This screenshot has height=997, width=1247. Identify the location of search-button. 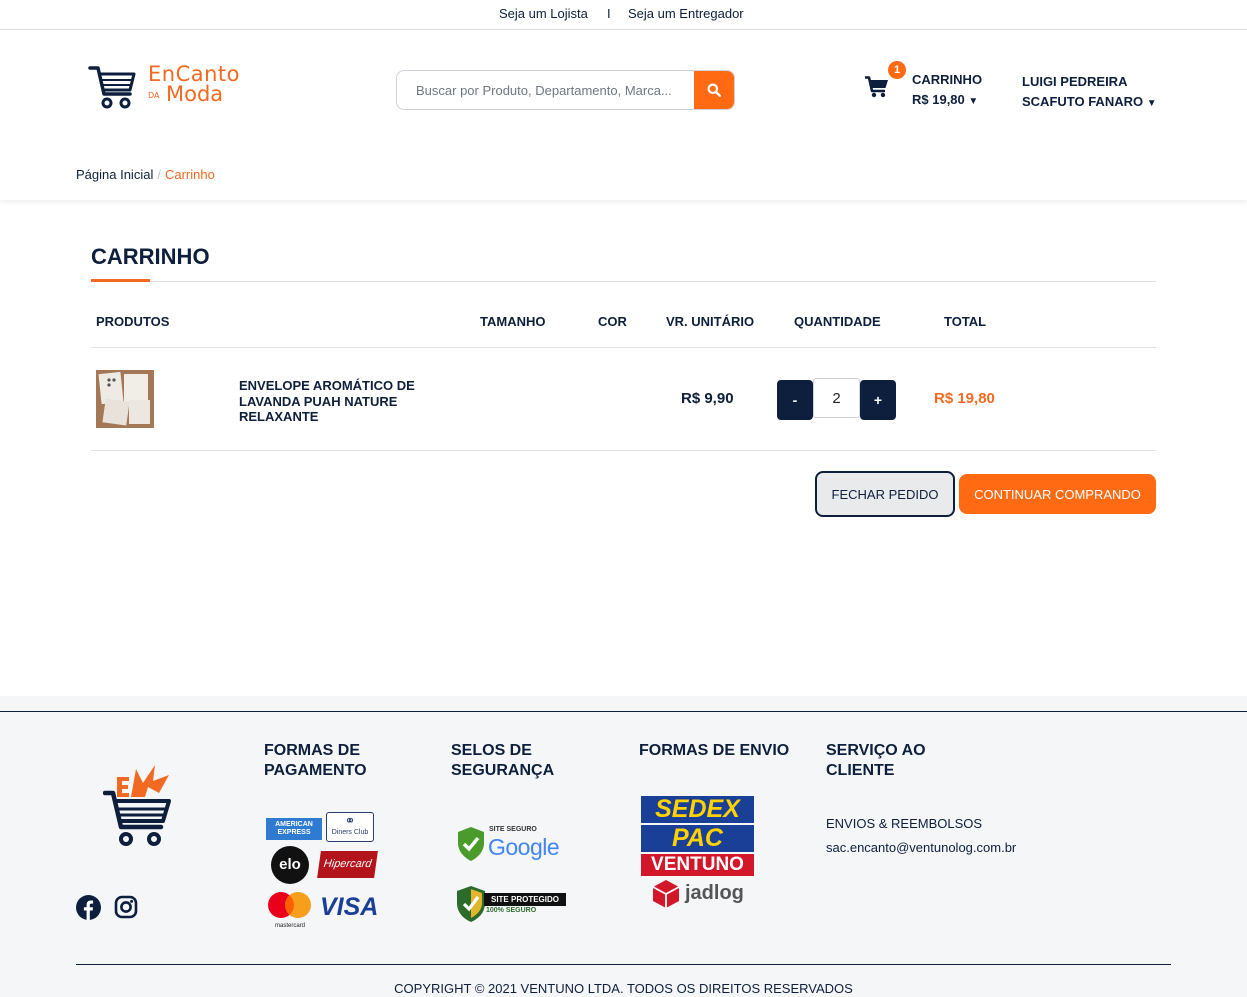
(714, 90).